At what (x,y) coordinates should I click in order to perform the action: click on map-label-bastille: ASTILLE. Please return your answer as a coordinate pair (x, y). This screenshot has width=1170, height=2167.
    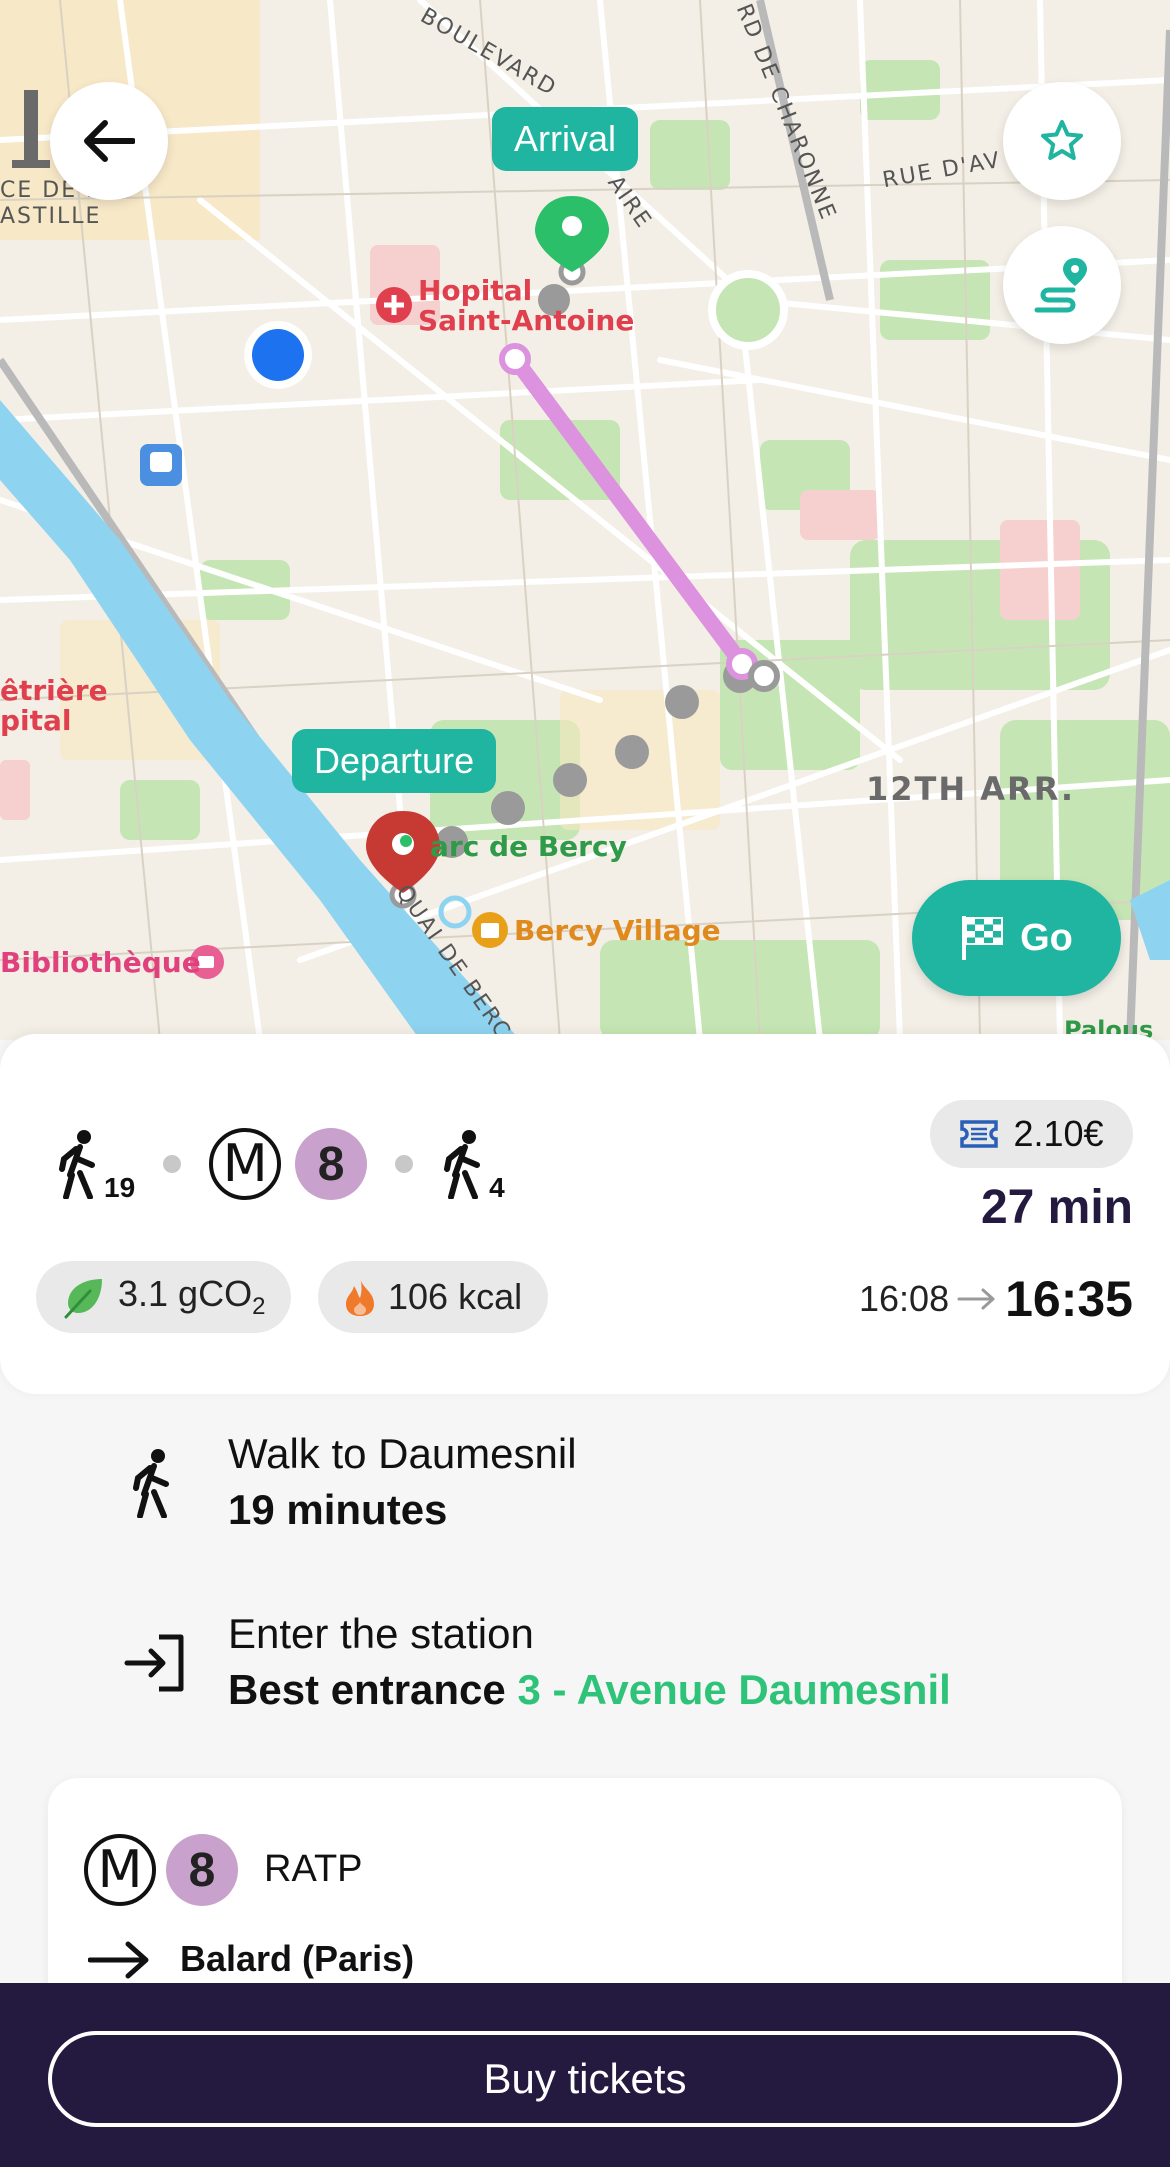
    Looking at the image, I should click on (51, 216).